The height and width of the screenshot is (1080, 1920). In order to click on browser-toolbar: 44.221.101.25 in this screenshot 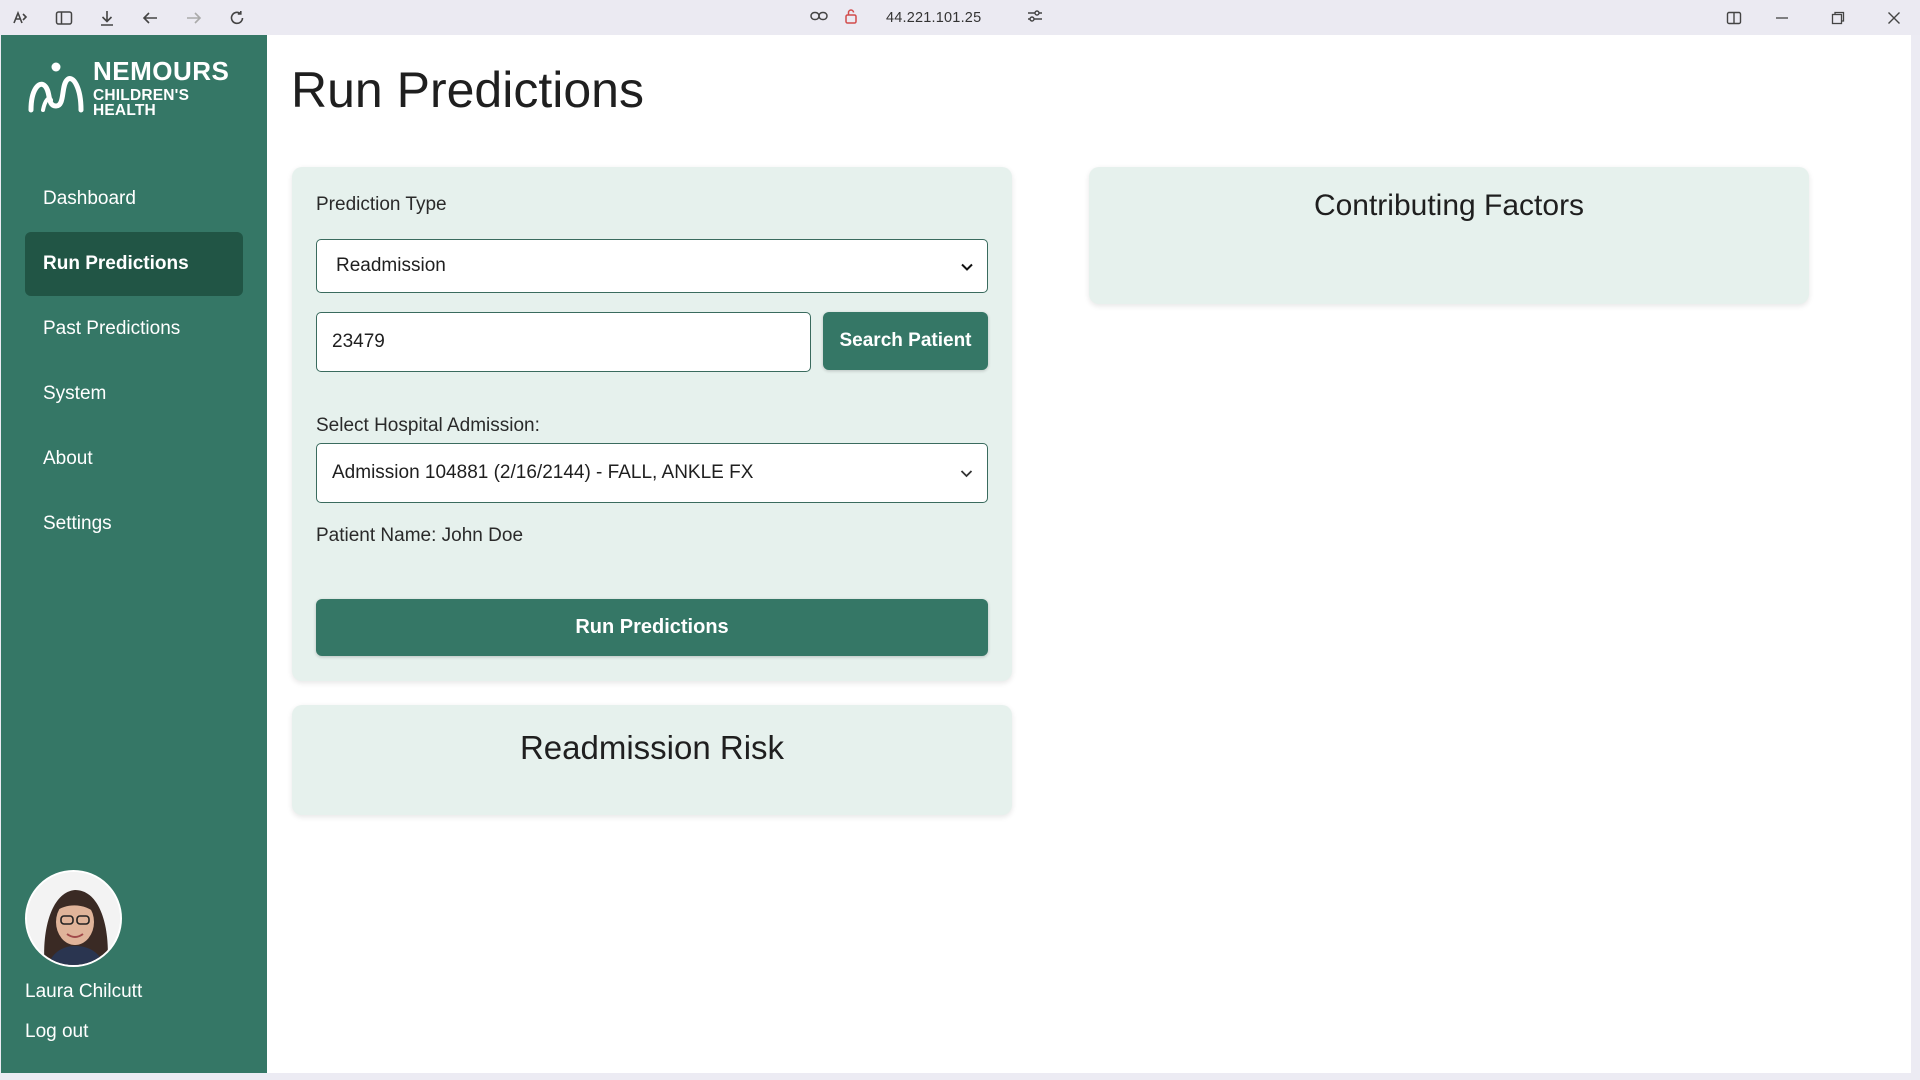, I will do `click(960, 17)`.